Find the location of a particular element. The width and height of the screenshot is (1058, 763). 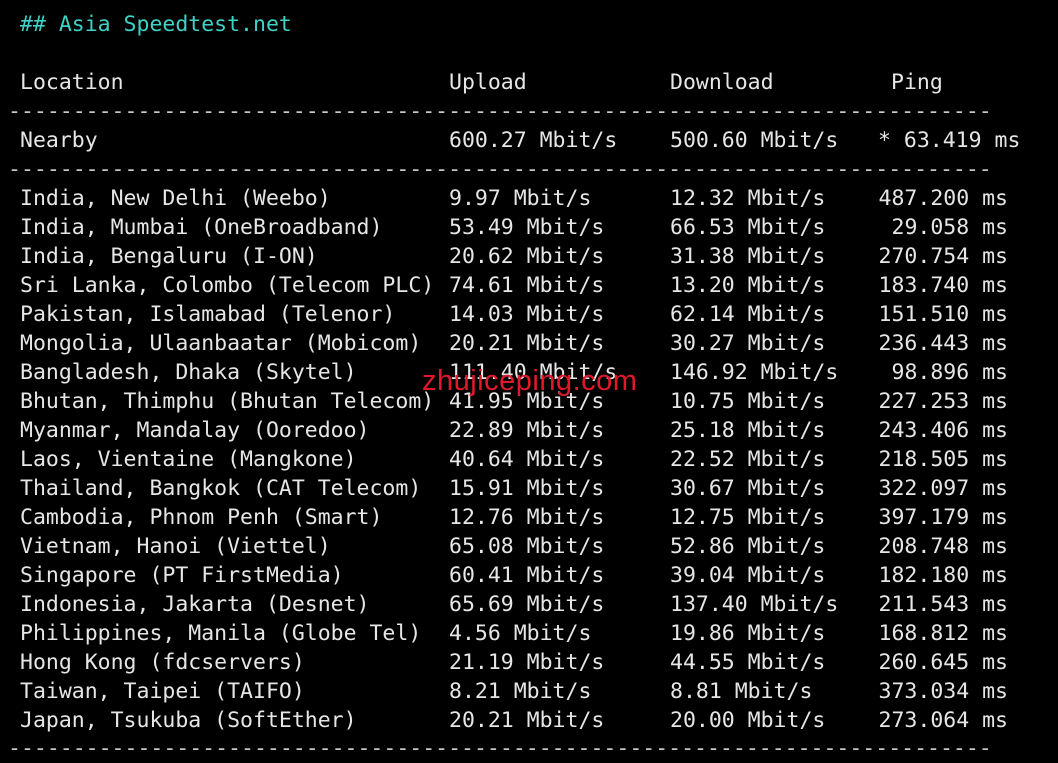

row-ping: 208.748 ms is located at coordinates (943, 546).